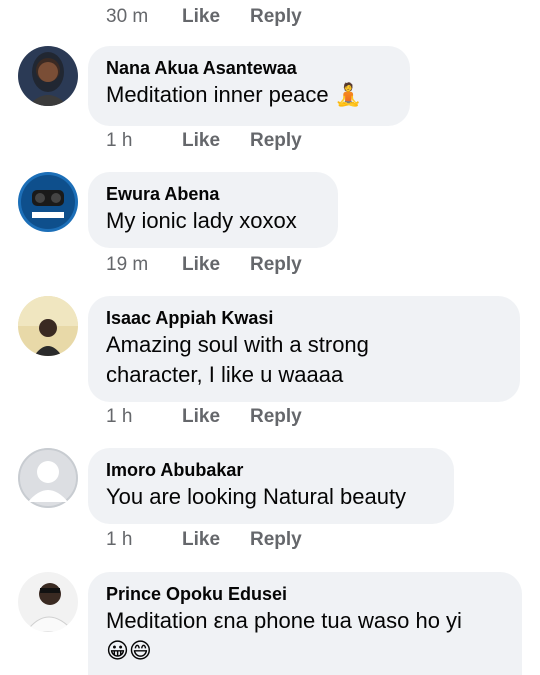  Describe the element at coordinates (256, 496) in the screenshot. I see `comment-text: You are looking Natural beauty` at that location.